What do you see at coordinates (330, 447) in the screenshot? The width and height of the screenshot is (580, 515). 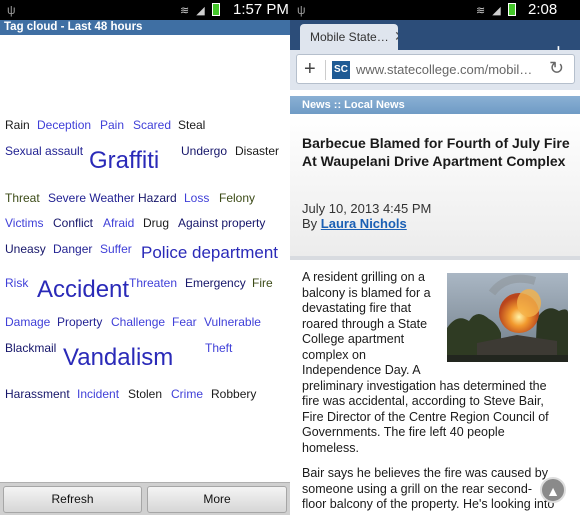 I see `article-line: homeless.` at bounding box center [330, 447].